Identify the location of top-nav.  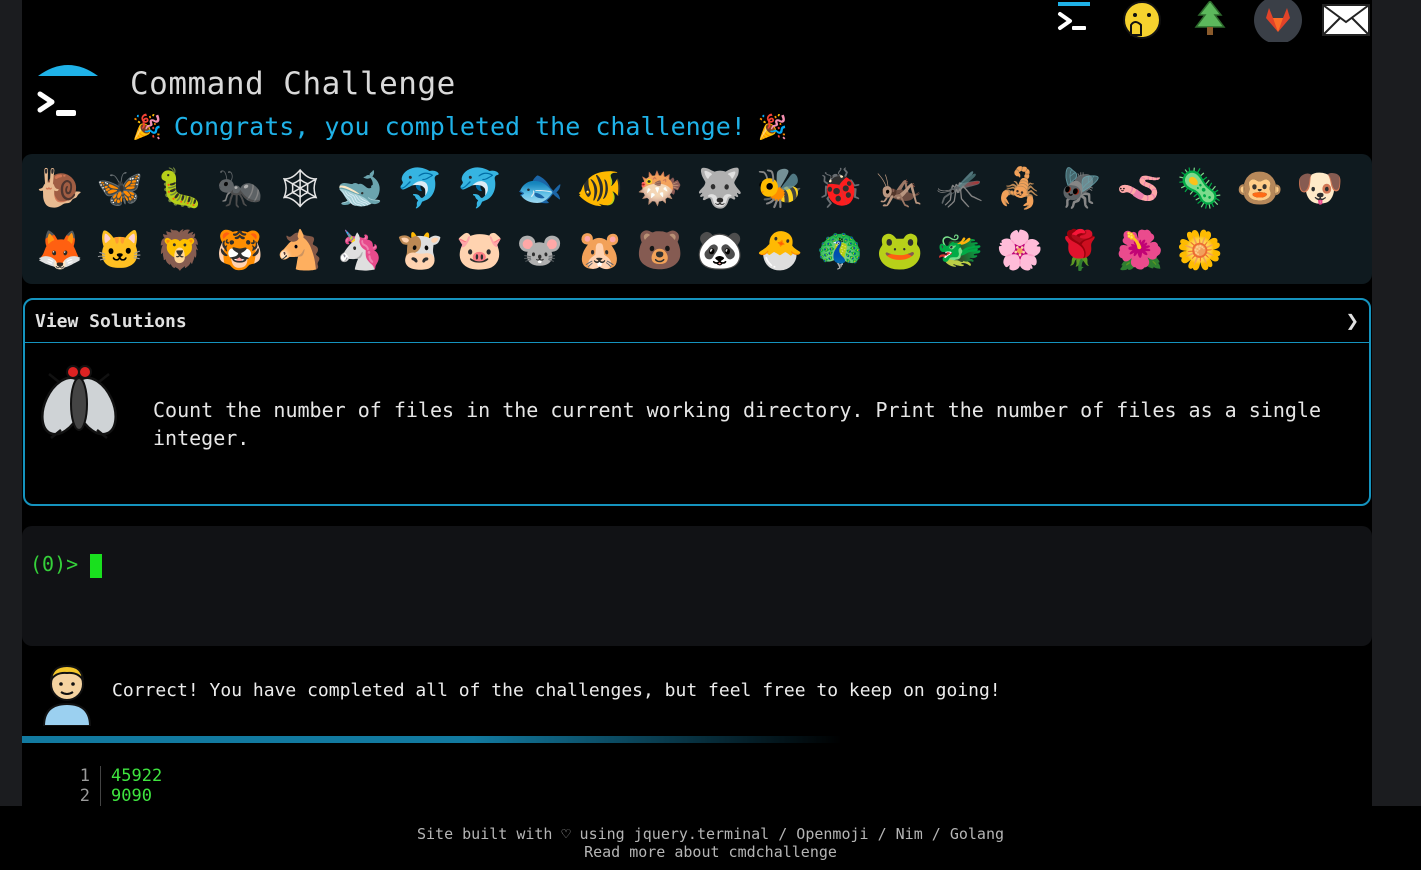
(1211, 22).